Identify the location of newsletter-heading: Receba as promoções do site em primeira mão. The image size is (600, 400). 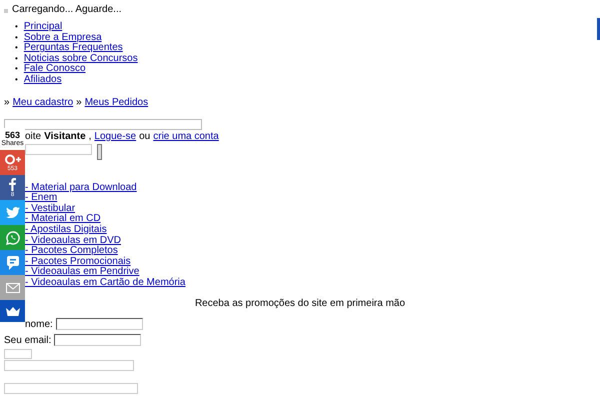
(300, 304).